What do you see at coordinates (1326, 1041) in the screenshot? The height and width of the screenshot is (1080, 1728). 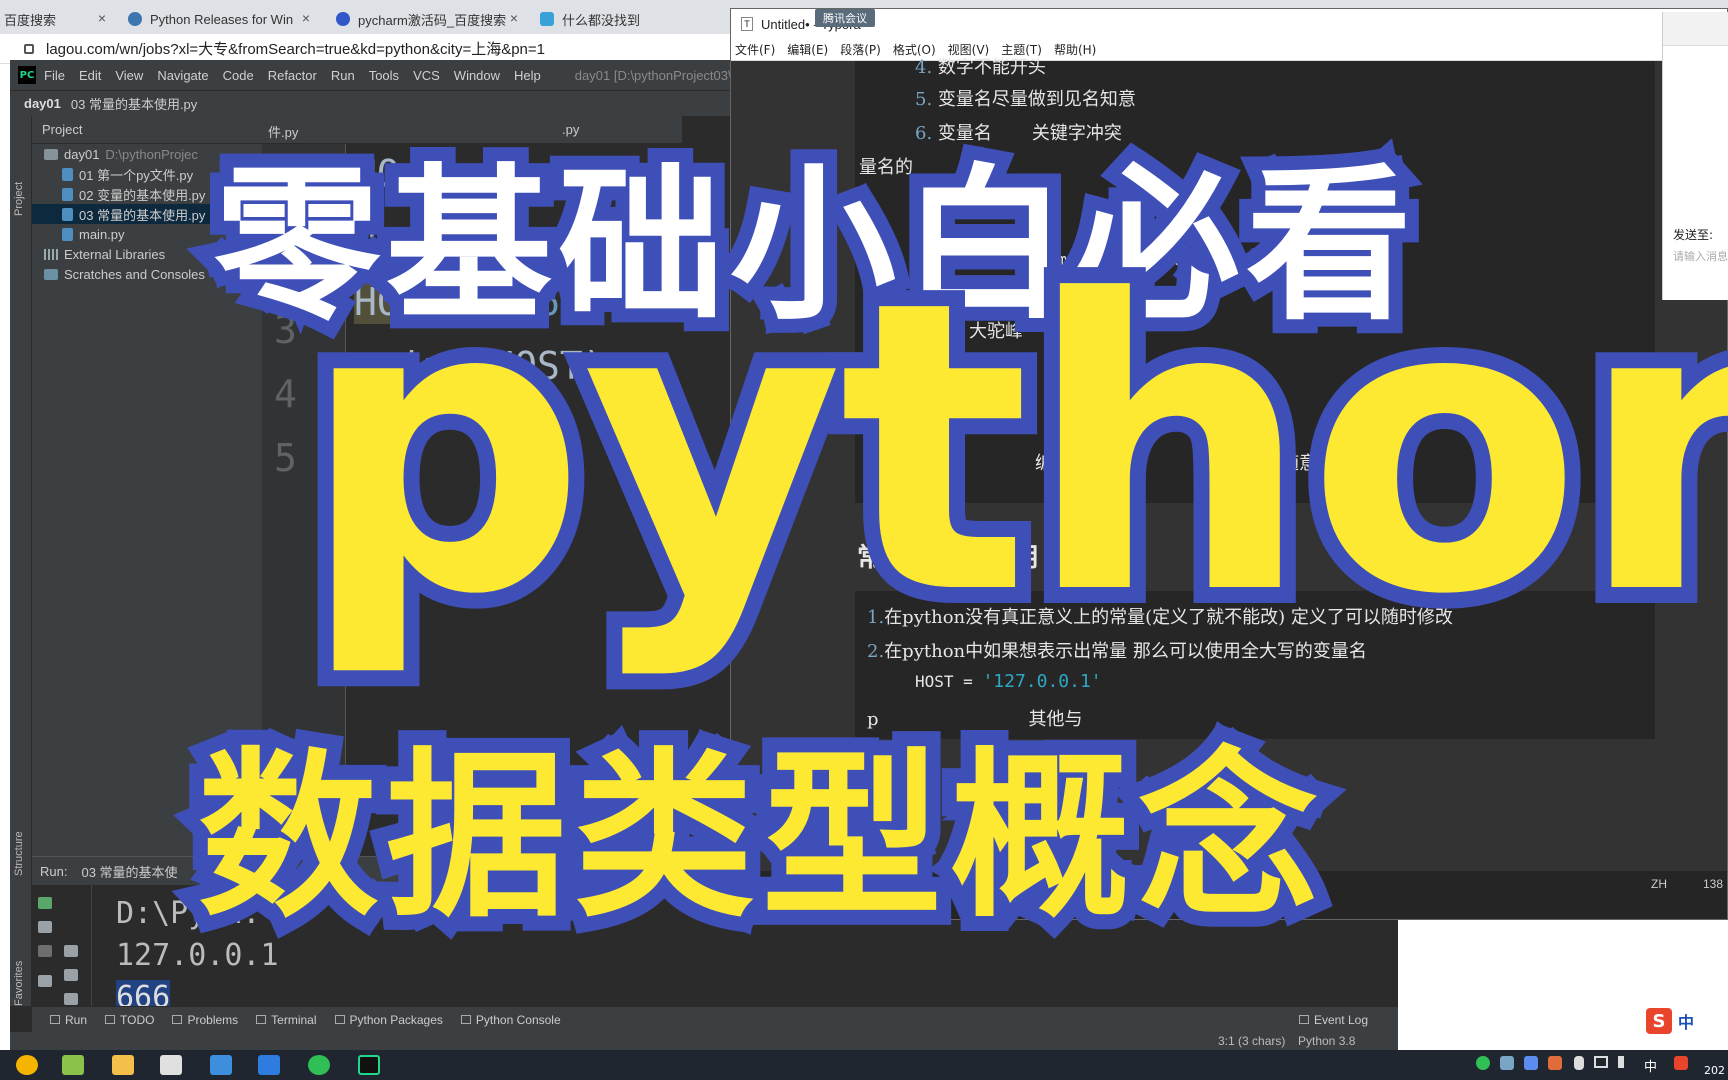 I see `interpreter-indicator: Python 3.8` at bounding box center [1326, 1041].